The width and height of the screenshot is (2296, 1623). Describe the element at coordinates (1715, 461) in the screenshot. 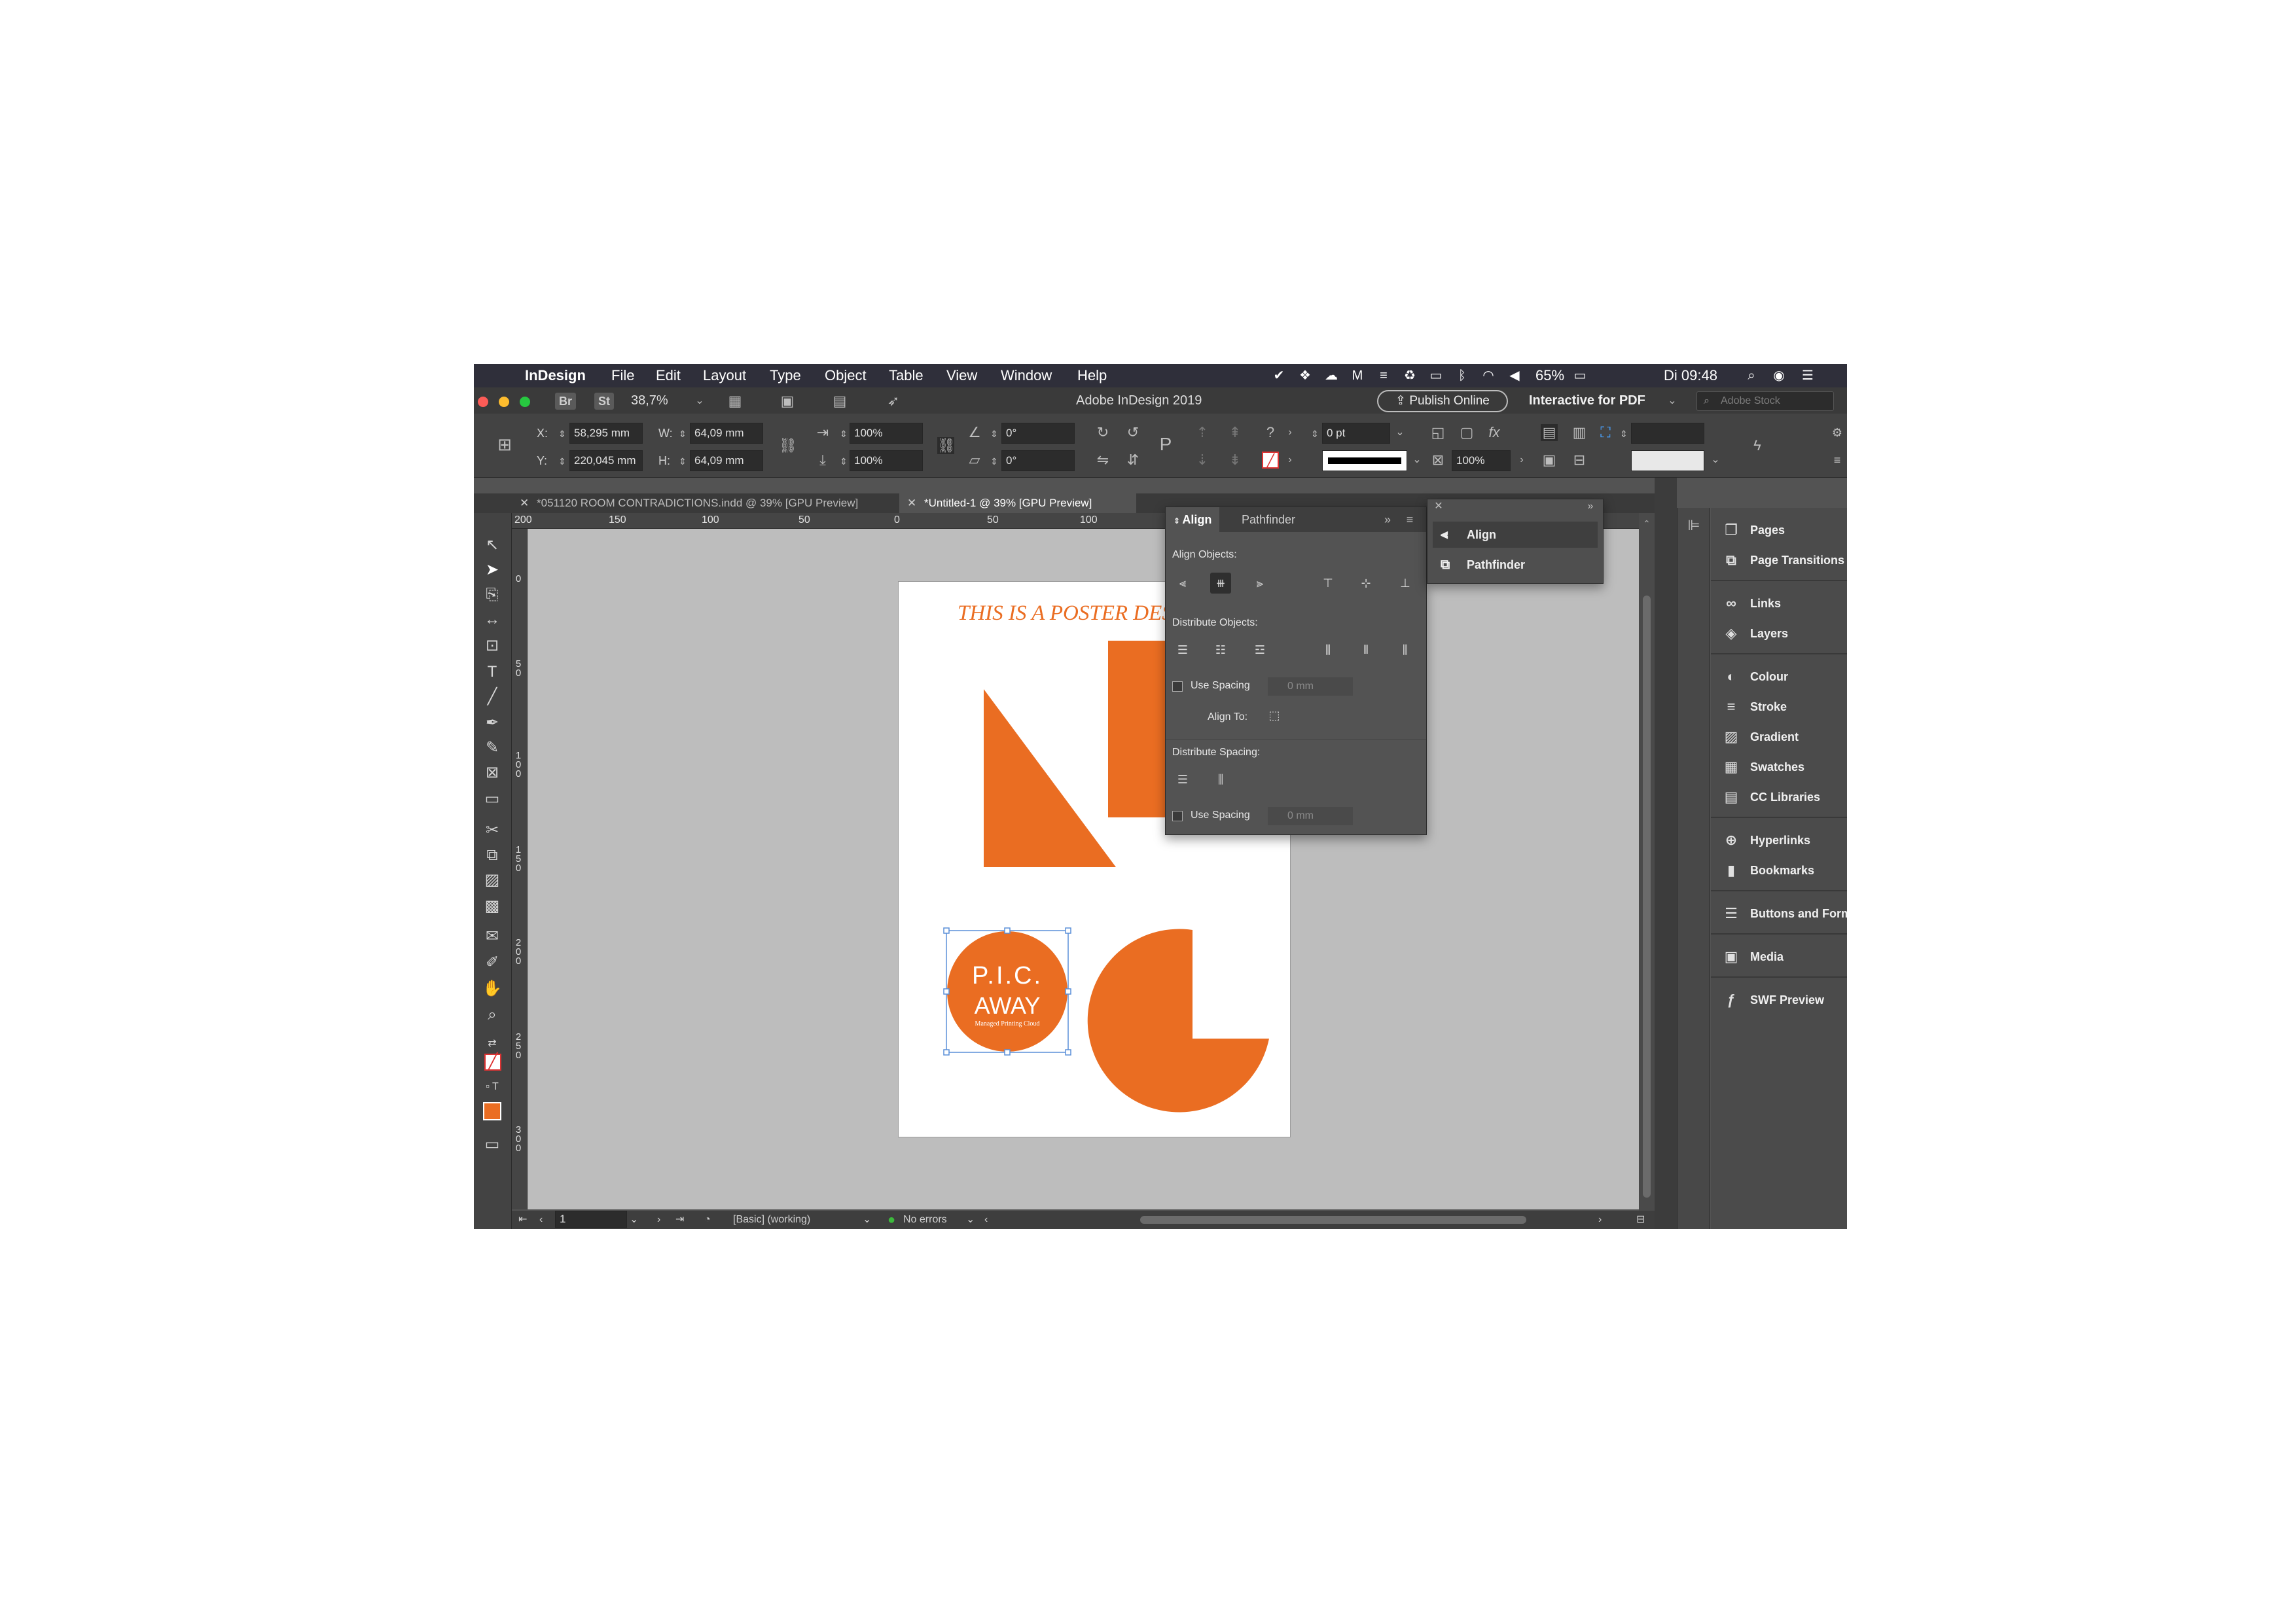

I see `corner-shape-dropdown-icon: ⌄` at that location.